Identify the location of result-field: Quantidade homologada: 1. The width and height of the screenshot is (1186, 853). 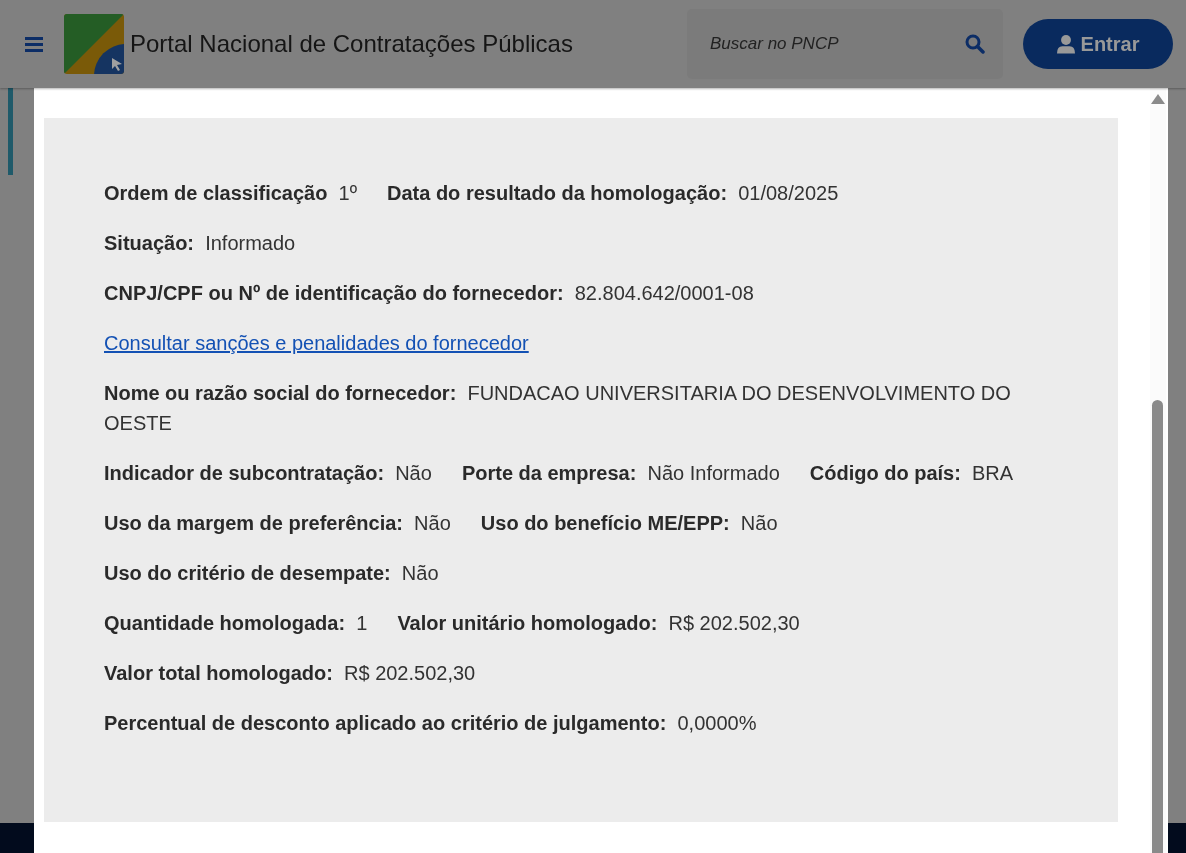
(236, 623).